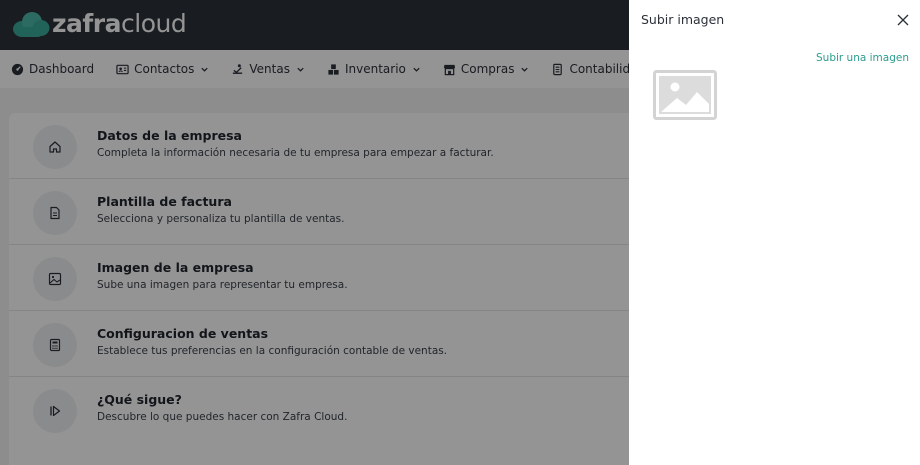 The height and width of the screenshot is (465, 920). What do you see at coordinates (903, 20) in the screenshot?
I see `close-icon` at bounding box center [903, 20].